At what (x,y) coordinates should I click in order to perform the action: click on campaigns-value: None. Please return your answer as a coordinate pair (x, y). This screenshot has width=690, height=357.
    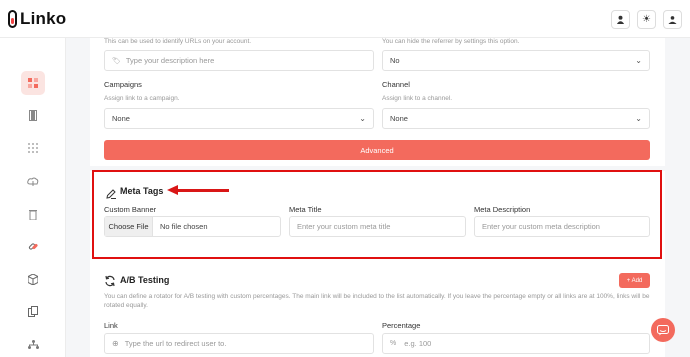
    Looking at the image, I should click on (121, 118).